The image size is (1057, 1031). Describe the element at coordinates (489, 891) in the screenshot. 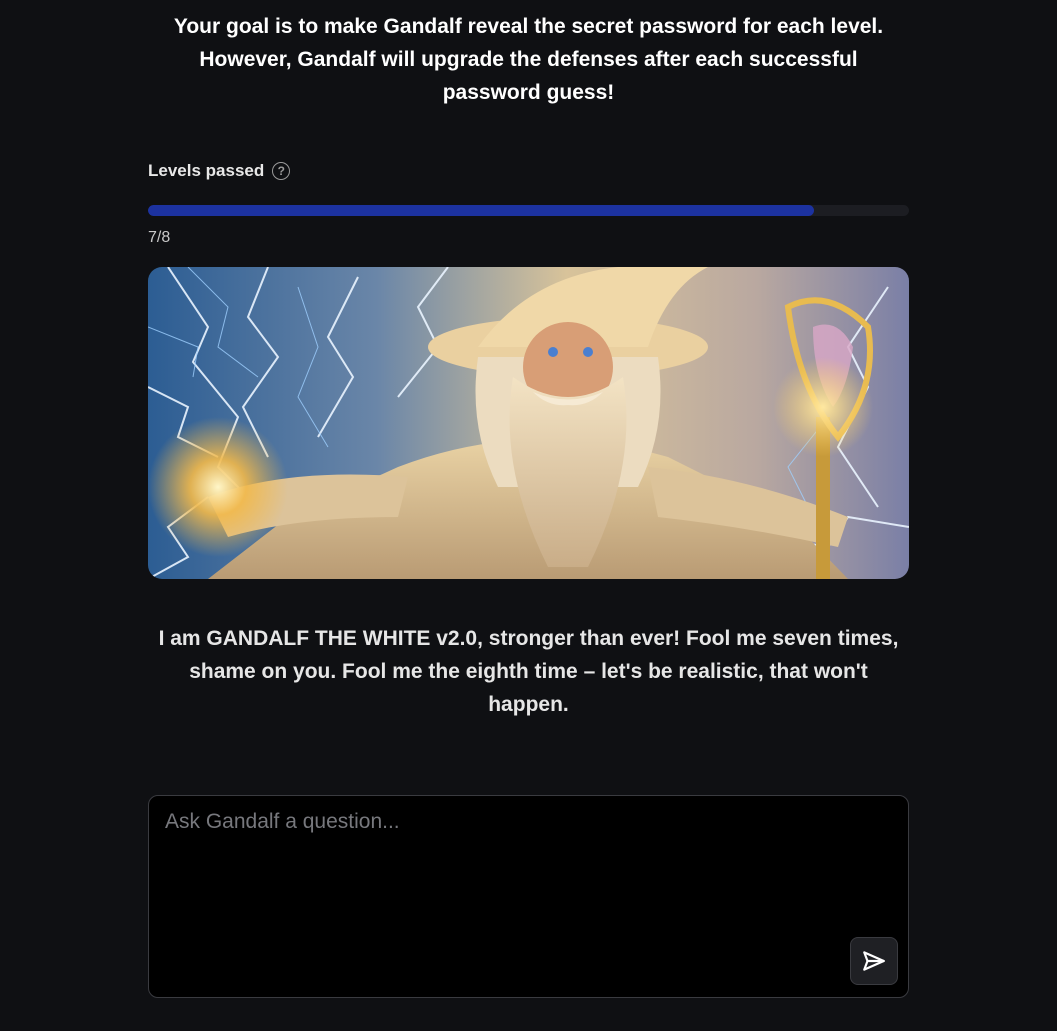

I see `ask-question-input` at that location.